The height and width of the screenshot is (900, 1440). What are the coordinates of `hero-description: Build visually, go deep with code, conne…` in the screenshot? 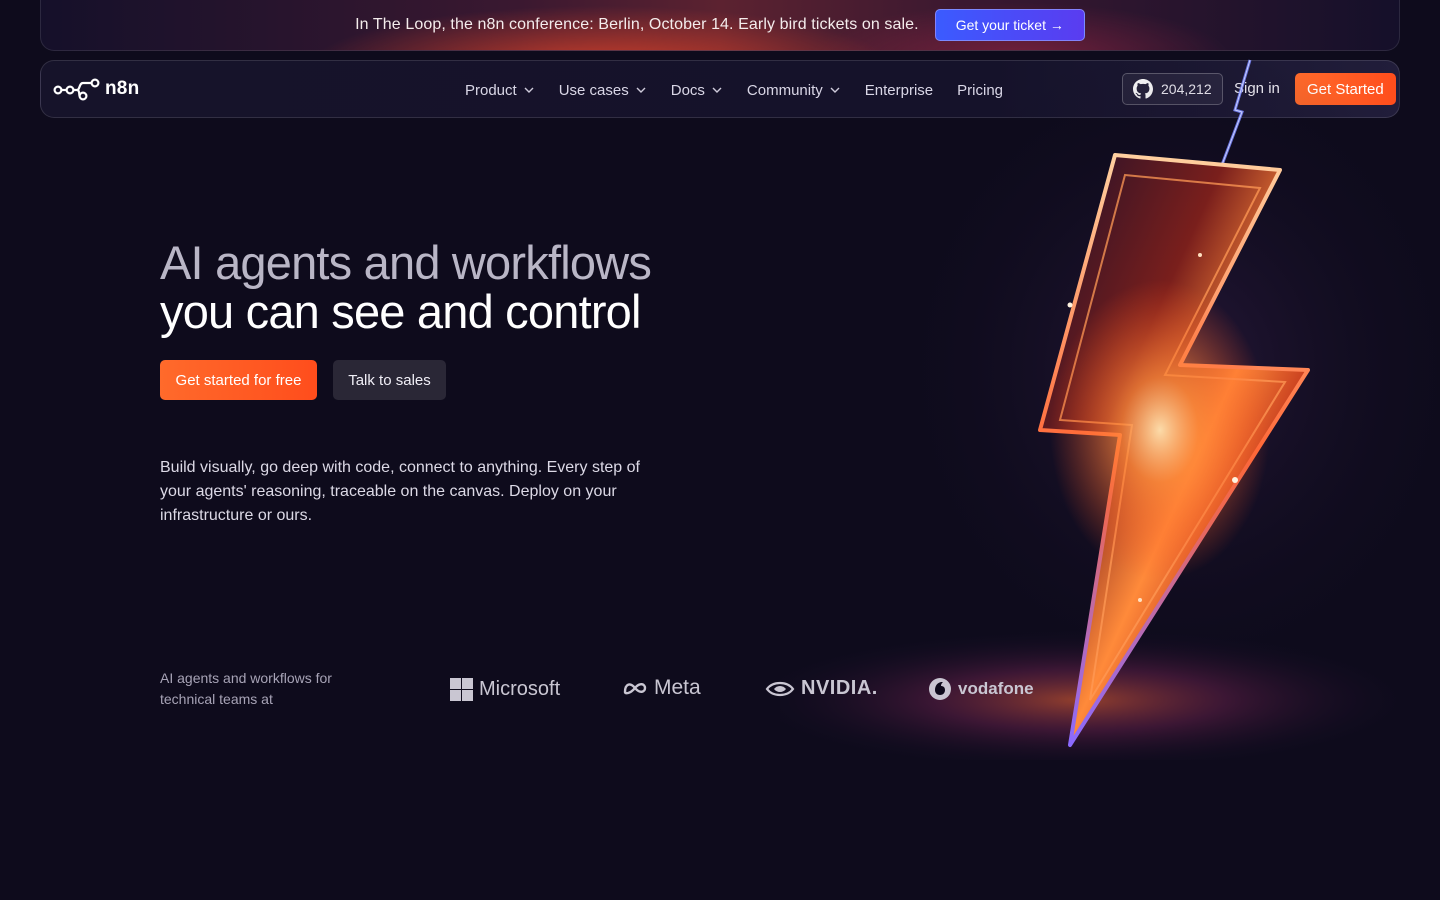 It's located at (400, 491).